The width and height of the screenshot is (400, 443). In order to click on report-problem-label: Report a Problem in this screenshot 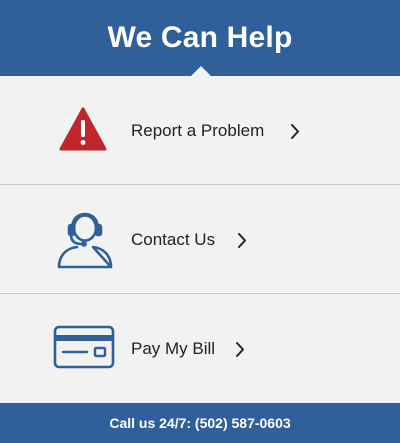, I will do `click(198, 130)`.